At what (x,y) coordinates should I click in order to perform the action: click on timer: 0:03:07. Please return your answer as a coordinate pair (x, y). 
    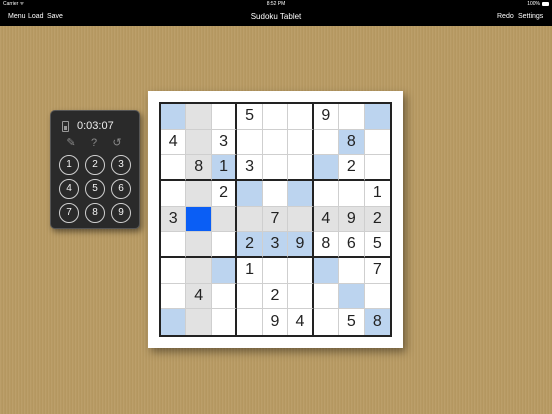
    Looking at the image, I should click on (95, 126).